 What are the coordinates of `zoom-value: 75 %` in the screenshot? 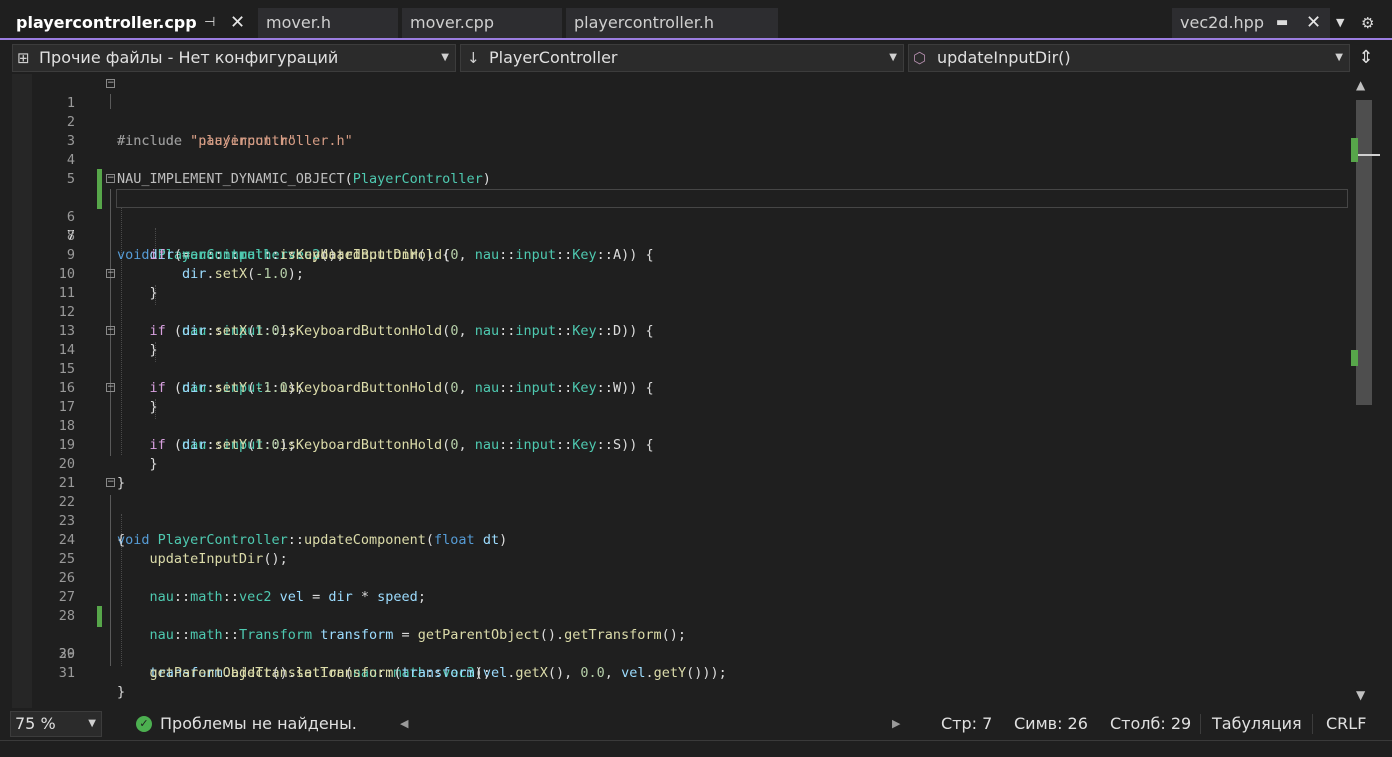 It's located at (35, 723).